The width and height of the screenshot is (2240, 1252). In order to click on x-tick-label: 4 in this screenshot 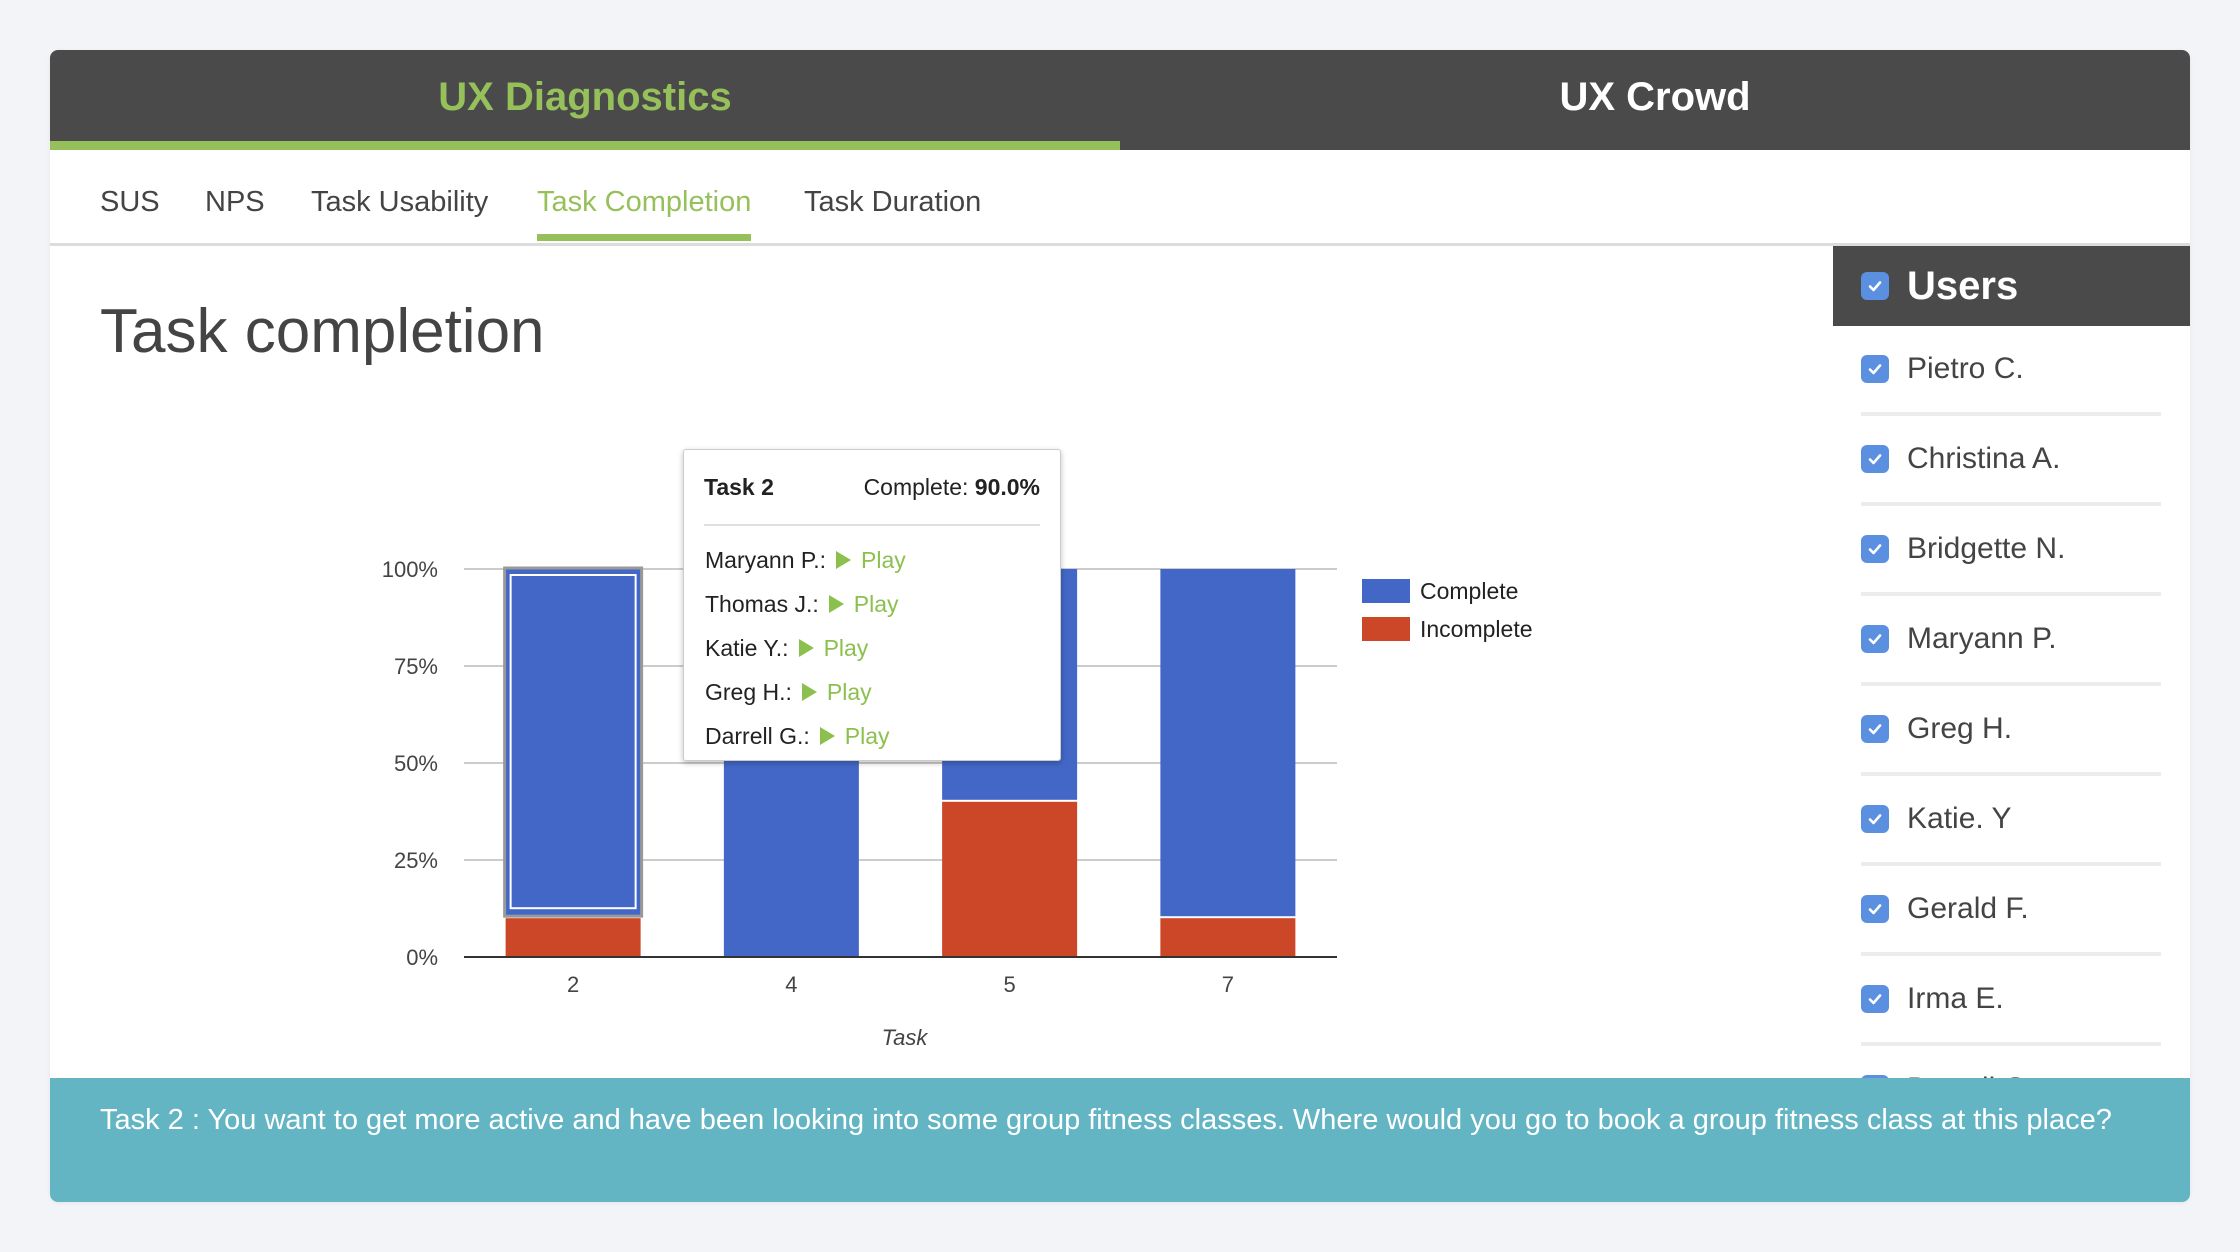, I will do `click(791, 984)`.